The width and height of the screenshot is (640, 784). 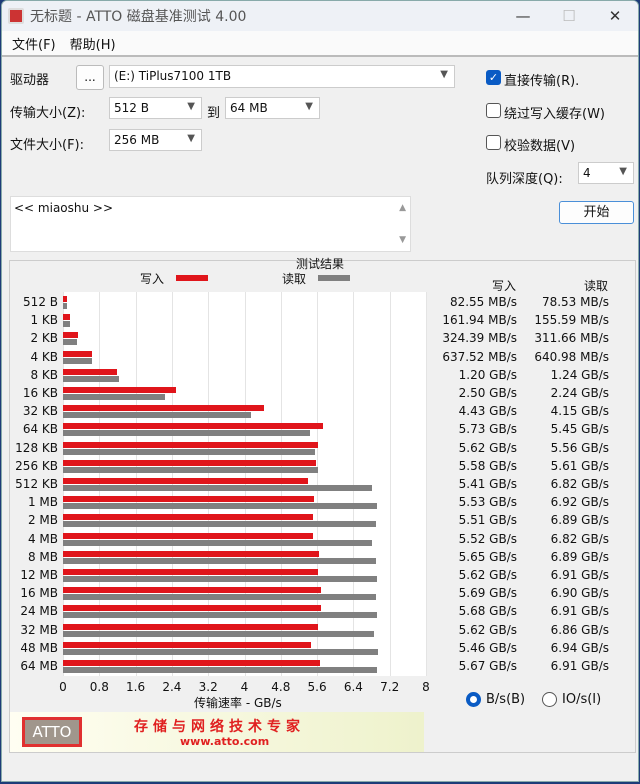 What do you see at coordinates (30, 80) in the screenshot?
I see `drive-label: 驱动器` at bounding box center [30, 80].